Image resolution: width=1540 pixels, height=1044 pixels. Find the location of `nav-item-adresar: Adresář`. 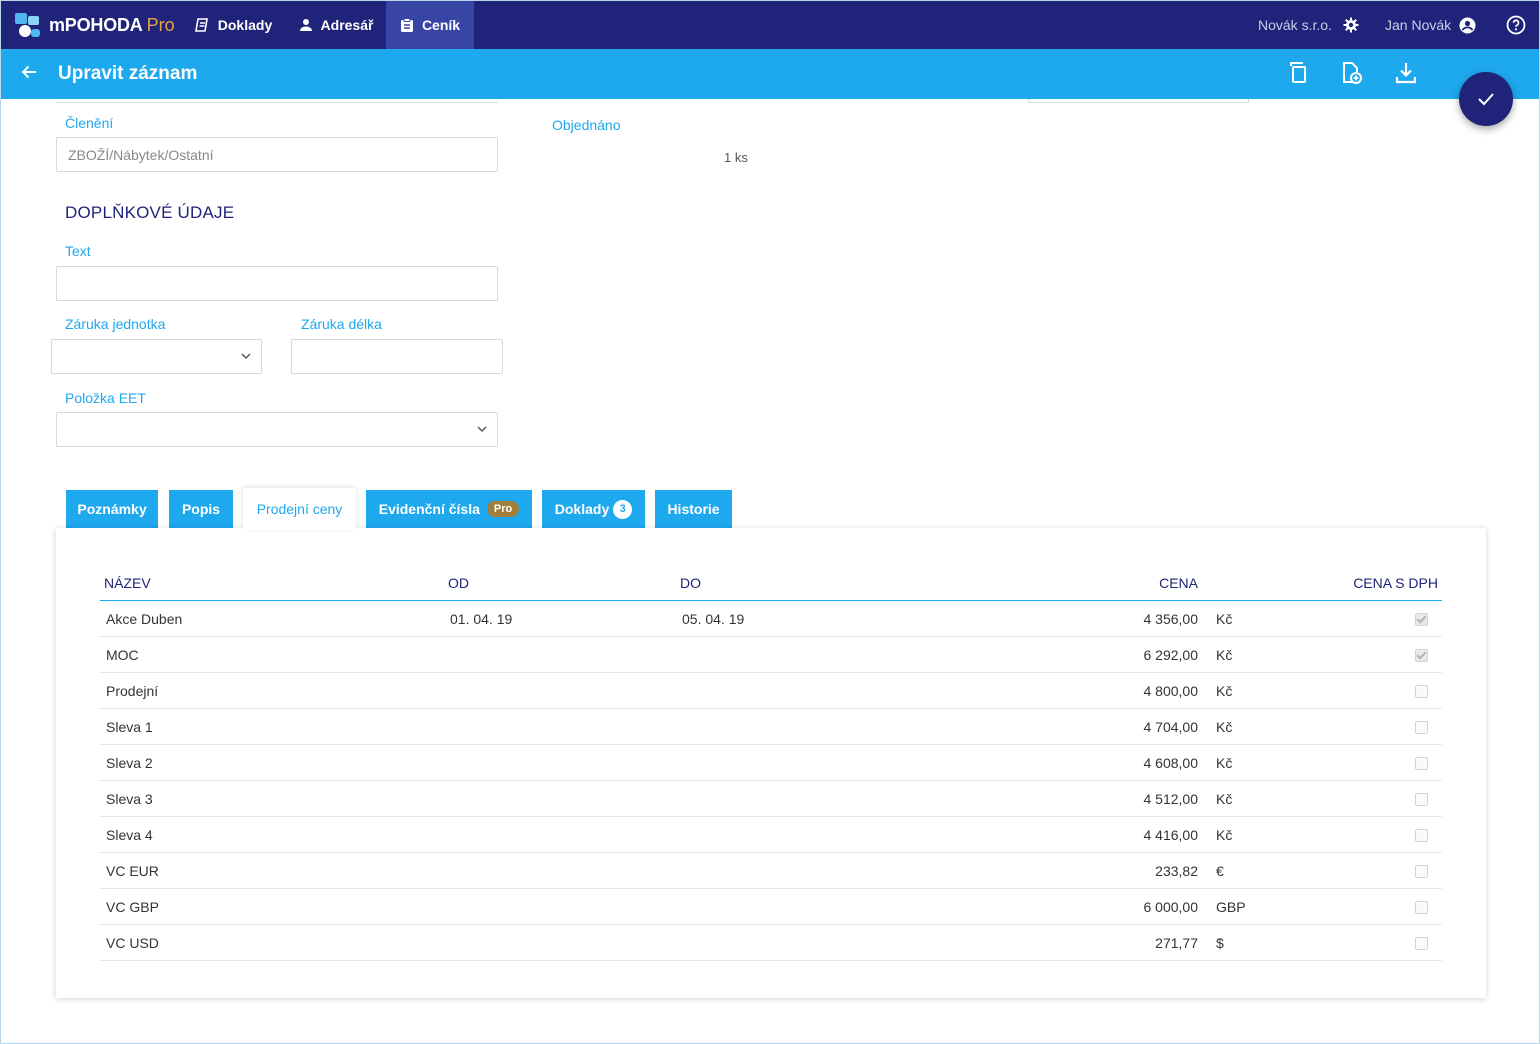

nav-item-adresar: Adresář is located at coordinates (336, 25).